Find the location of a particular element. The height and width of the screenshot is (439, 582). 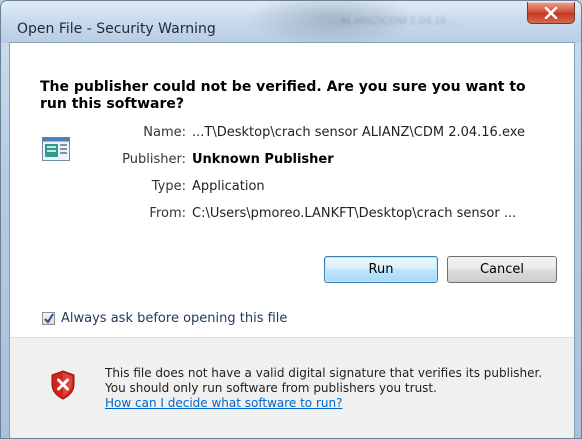

always-ask-label: Always ask before opening this file is located at coordinates (174, 318).